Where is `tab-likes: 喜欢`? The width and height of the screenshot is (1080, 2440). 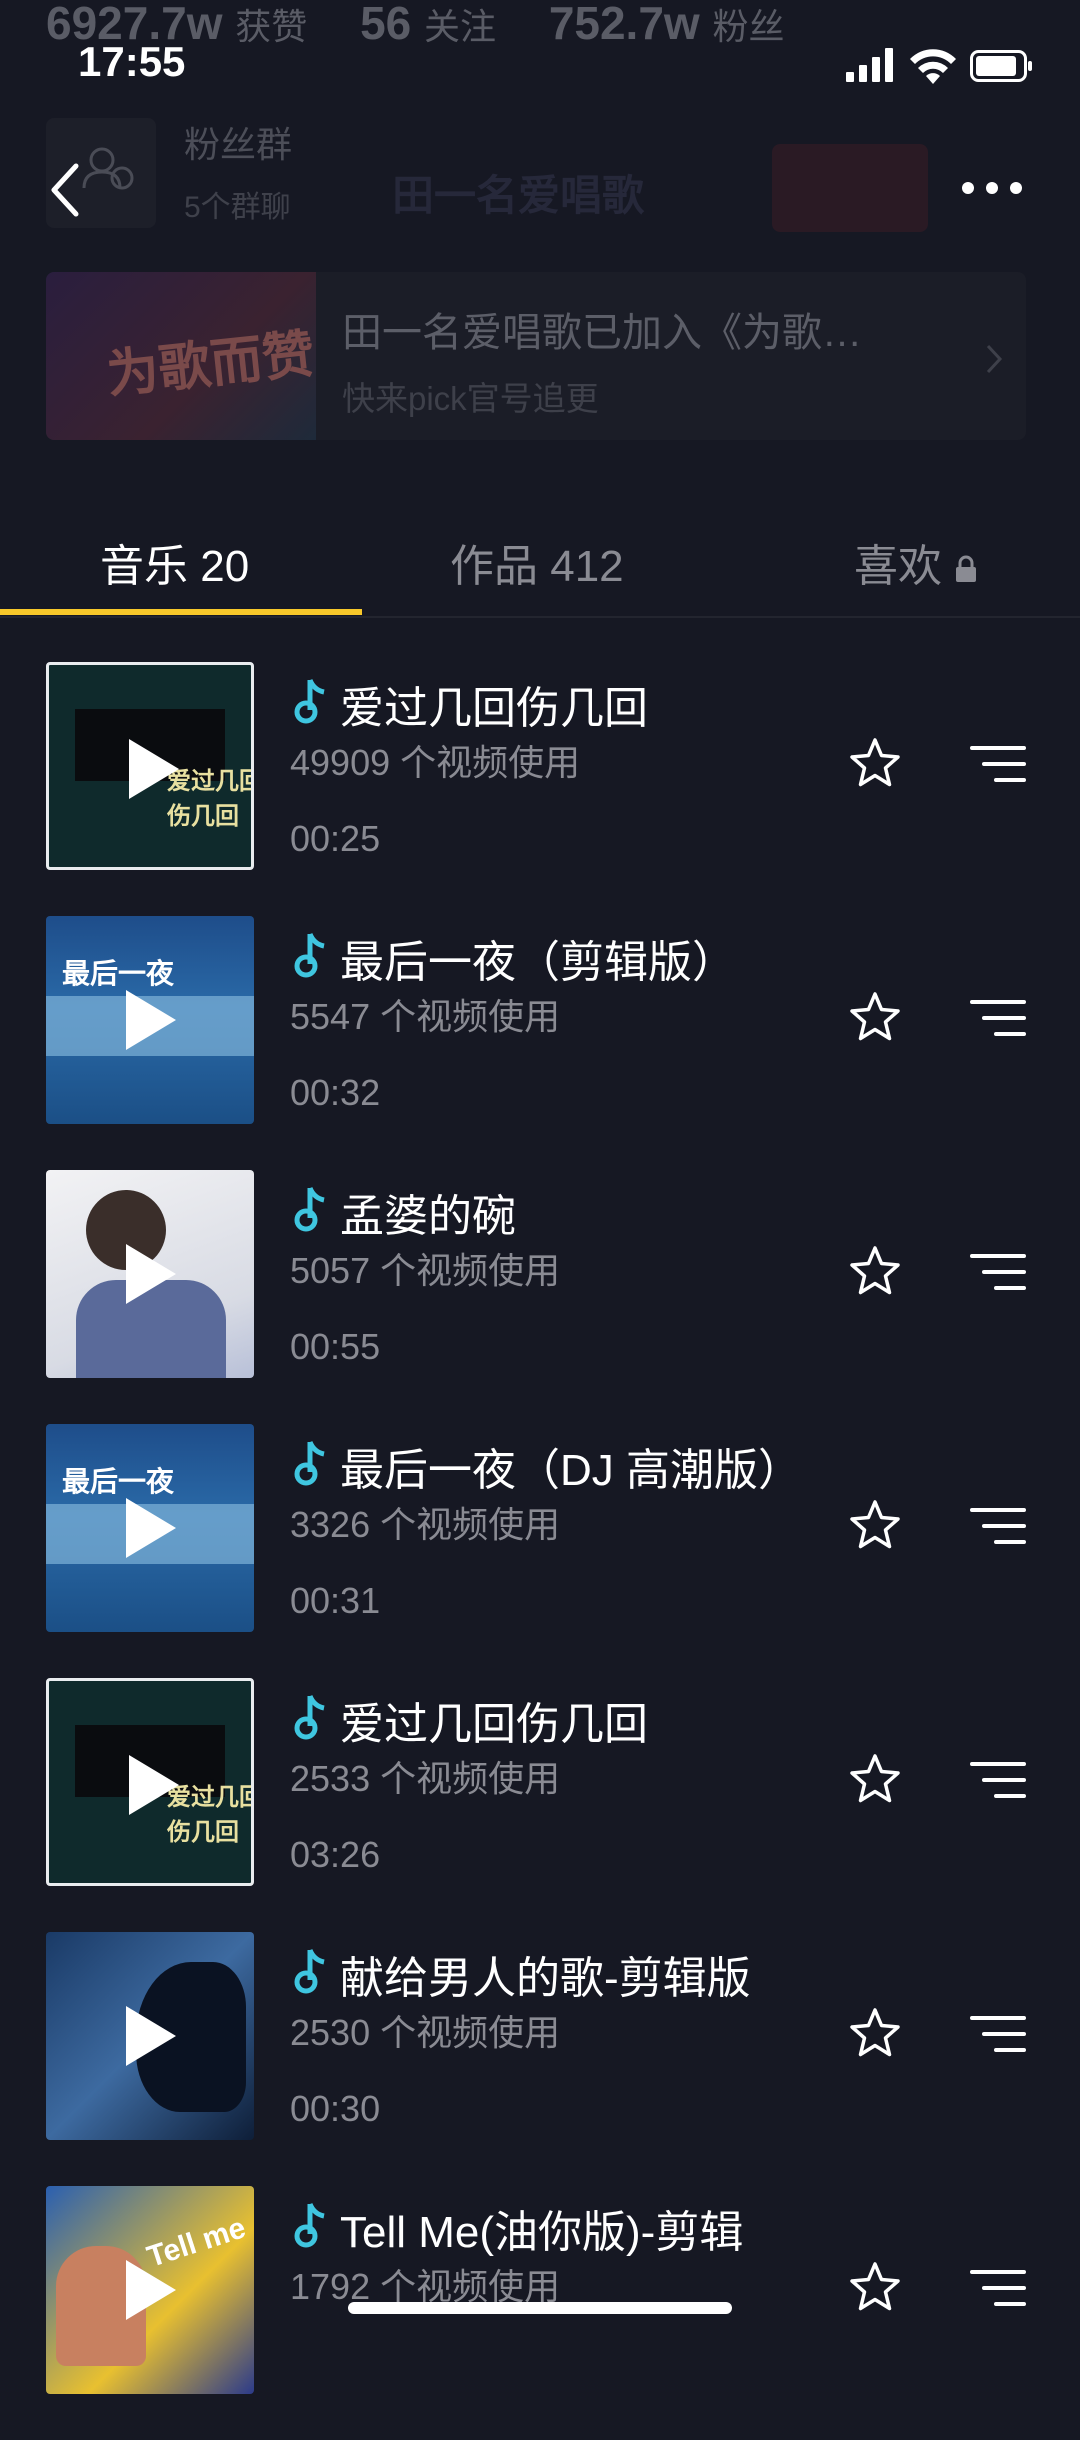
tab-likes: 喜欢 is located at coordinates (916, 562).